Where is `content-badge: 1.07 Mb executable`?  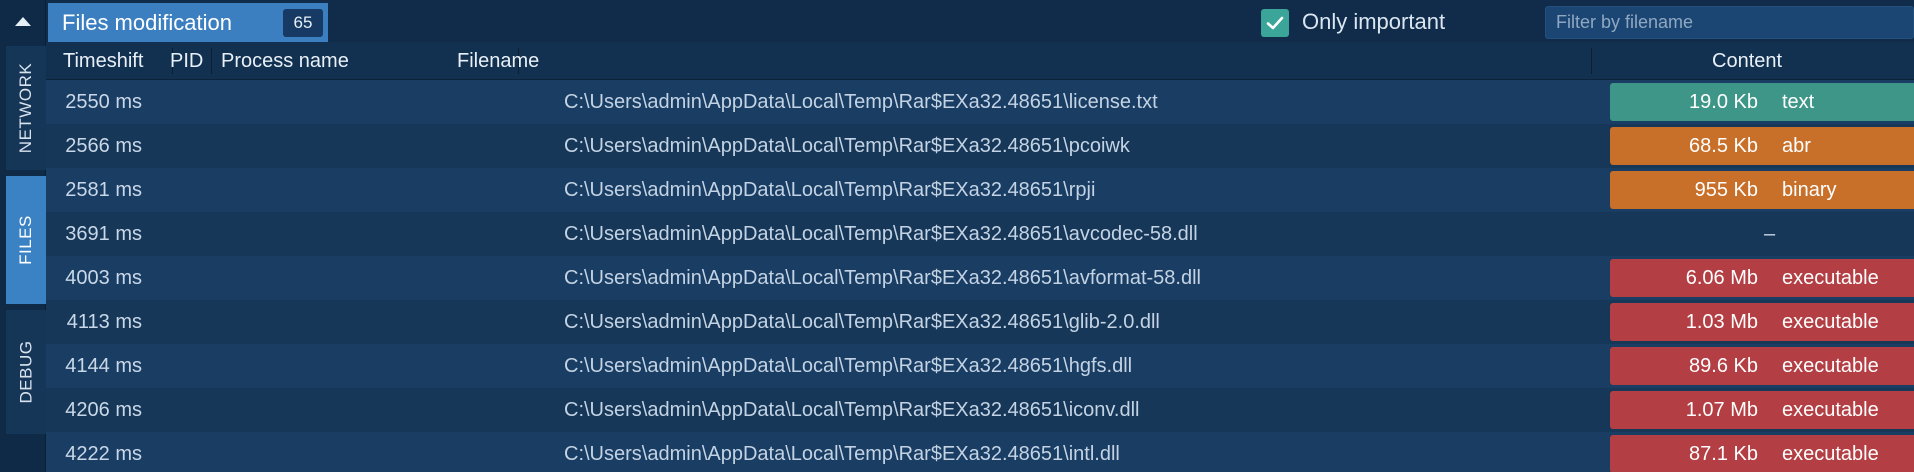 content-badge: 1.07 Mb executable is located at coordinates (1762, 410).